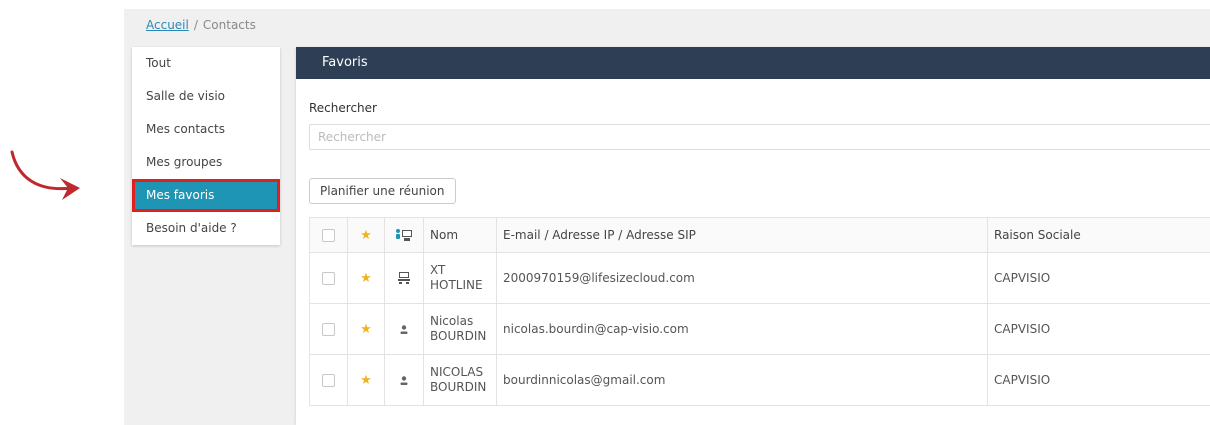 The width and height of the screenshot is (1210, 425). I want to click on contact-name-line1: Nicolas, so click(452, 321).